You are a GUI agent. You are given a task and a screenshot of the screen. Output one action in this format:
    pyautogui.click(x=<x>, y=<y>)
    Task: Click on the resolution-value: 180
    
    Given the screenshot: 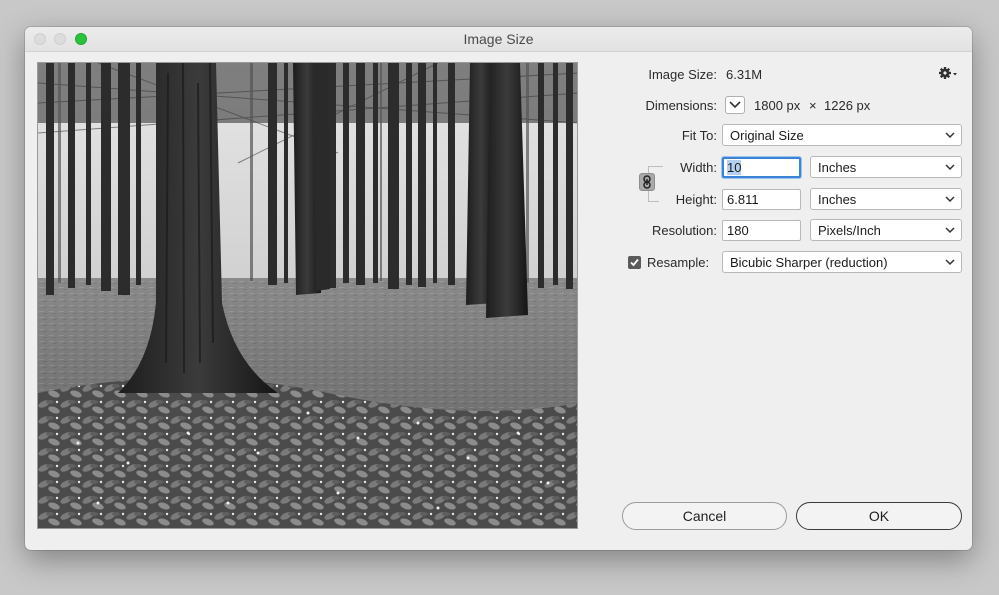 What is the action you would take?
    pyautogui.click(x=738, y=230)
    